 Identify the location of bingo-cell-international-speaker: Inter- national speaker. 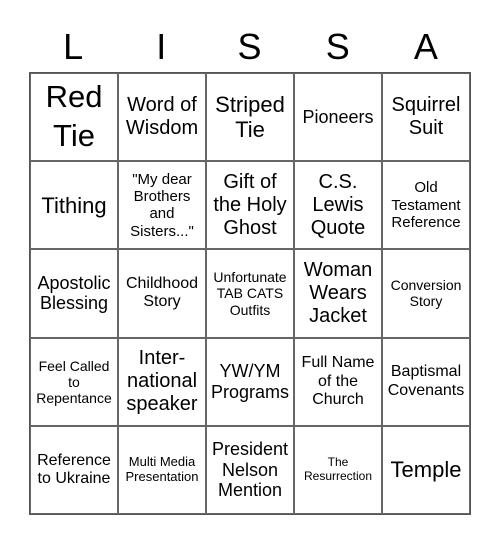
(162, 381).